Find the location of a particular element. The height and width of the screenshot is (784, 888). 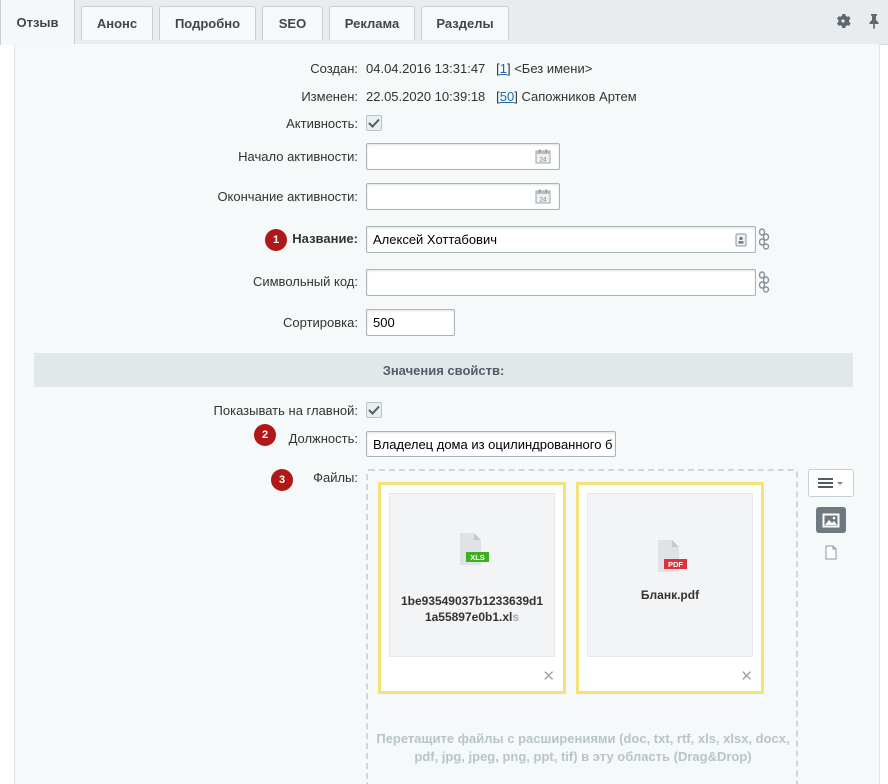

sort-label: Сортировка: is located at coordinates (320, 322).